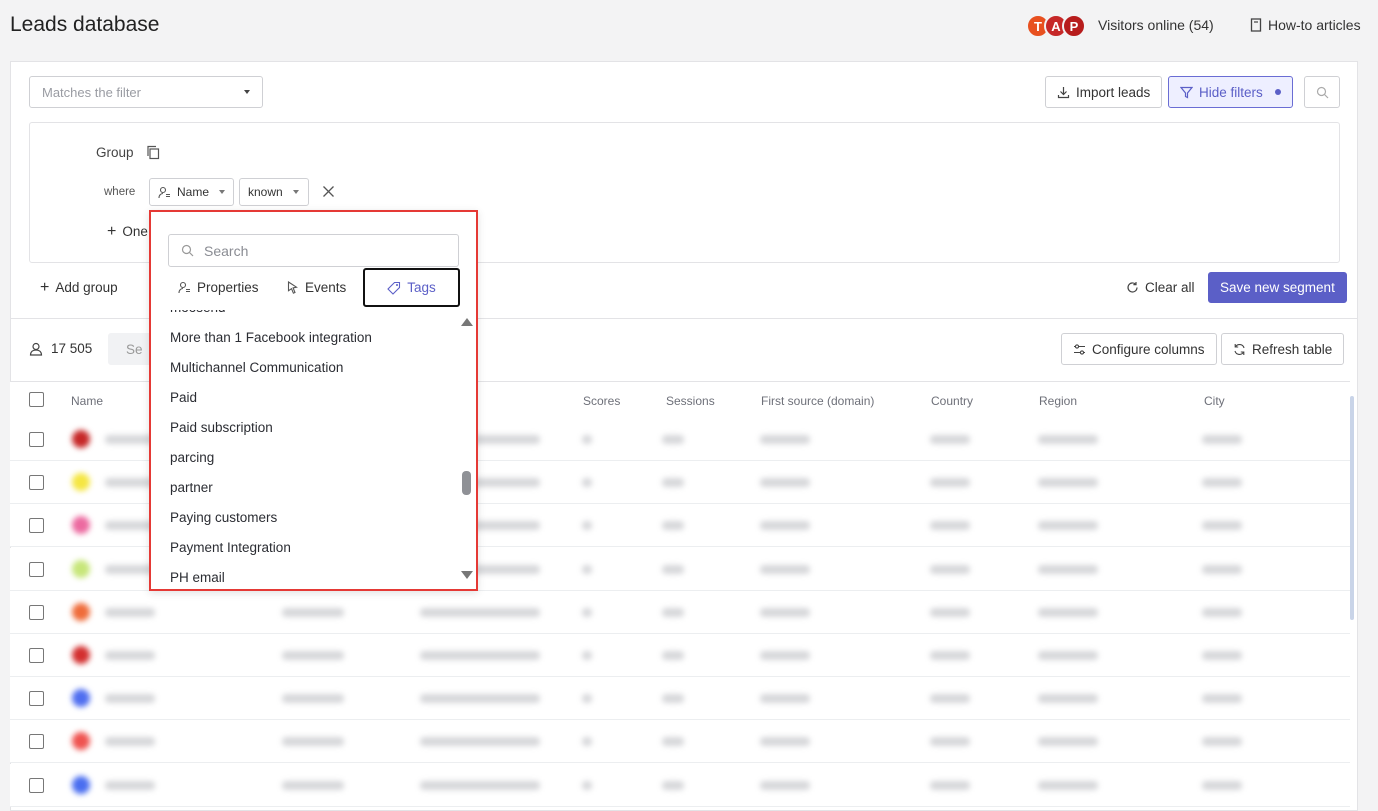  I want to click on column-header-scores: Scores, so click(601, 401).